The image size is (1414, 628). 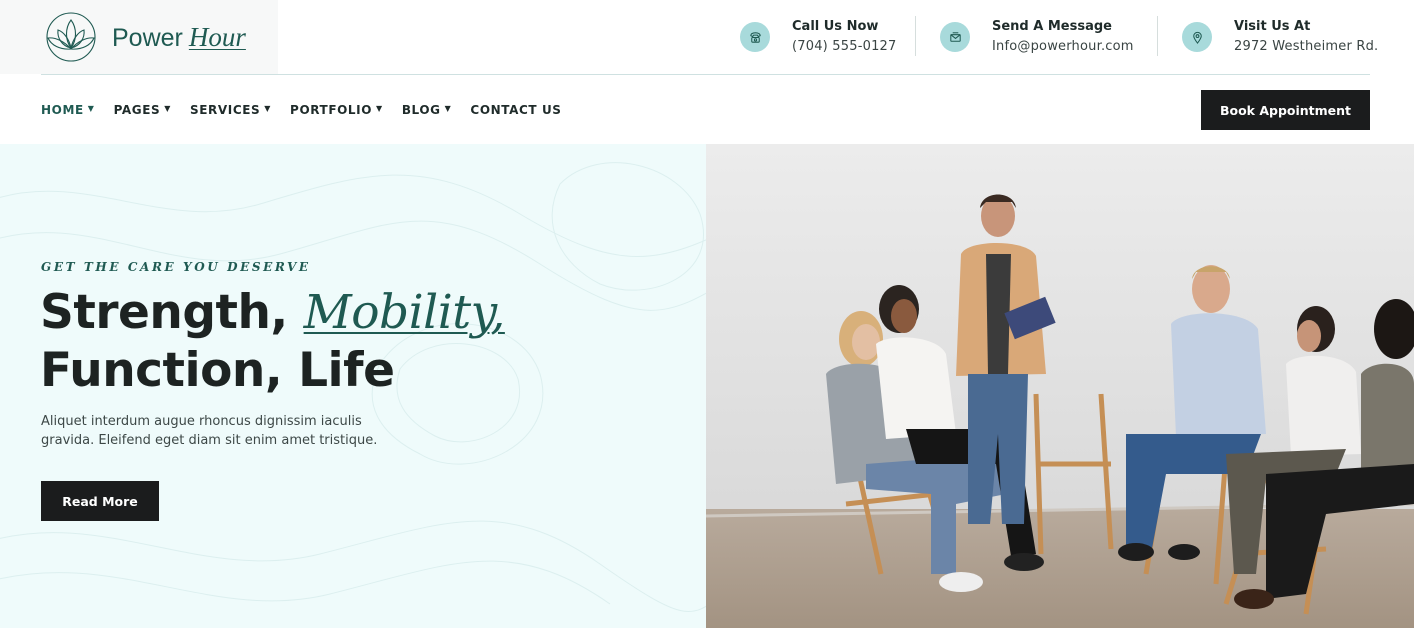 What do you see at coordinates (955, 37) in the screenshot?
I see `envelope-icon` at bounding box center [955, 37].